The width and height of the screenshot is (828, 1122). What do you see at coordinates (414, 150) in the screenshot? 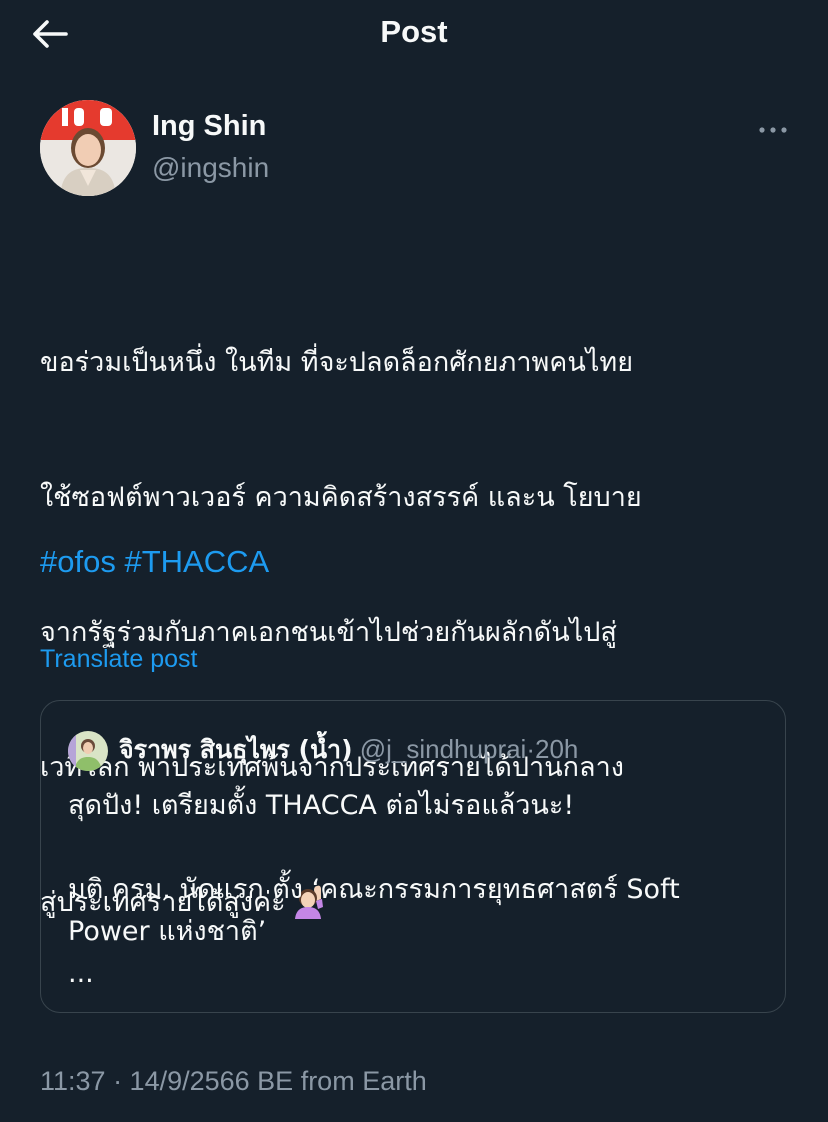
I see `post-author: Ing Shin @ingshin` at bounding box center [414, 150].